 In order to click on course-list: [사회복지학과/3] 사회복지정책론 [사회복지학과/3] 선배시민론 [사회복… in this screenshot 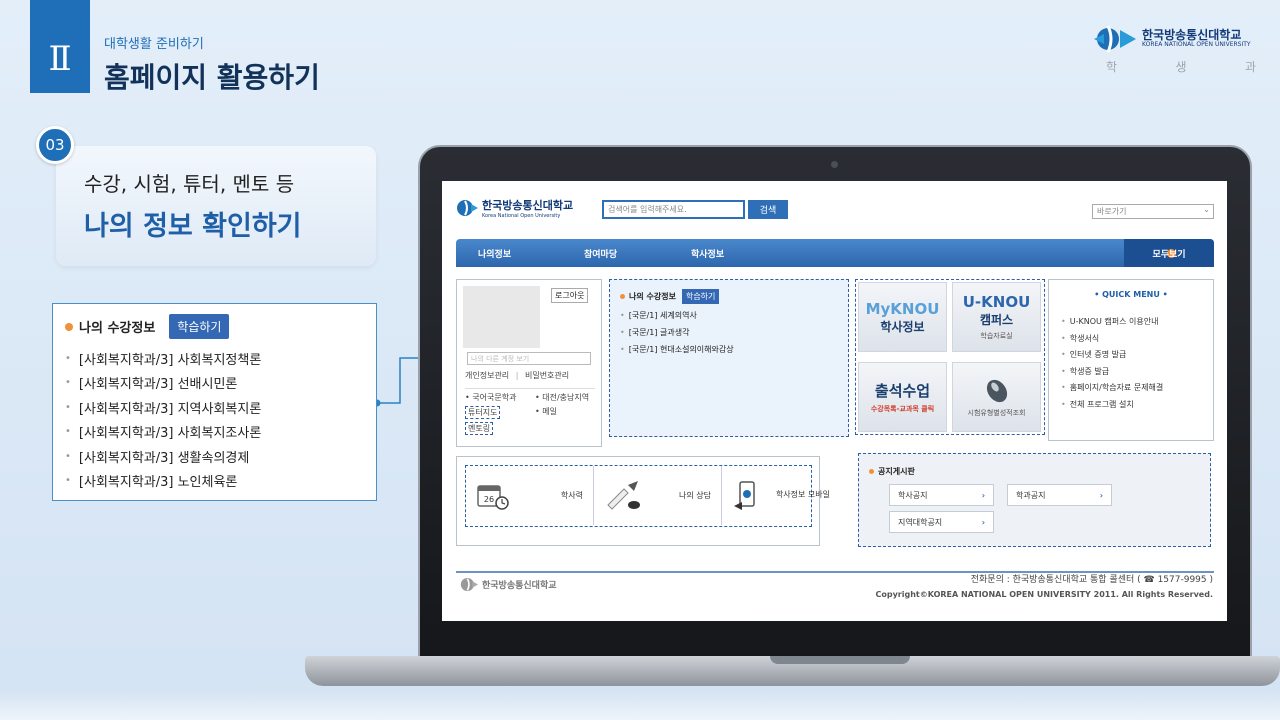, I will do `click(163, 419)`.